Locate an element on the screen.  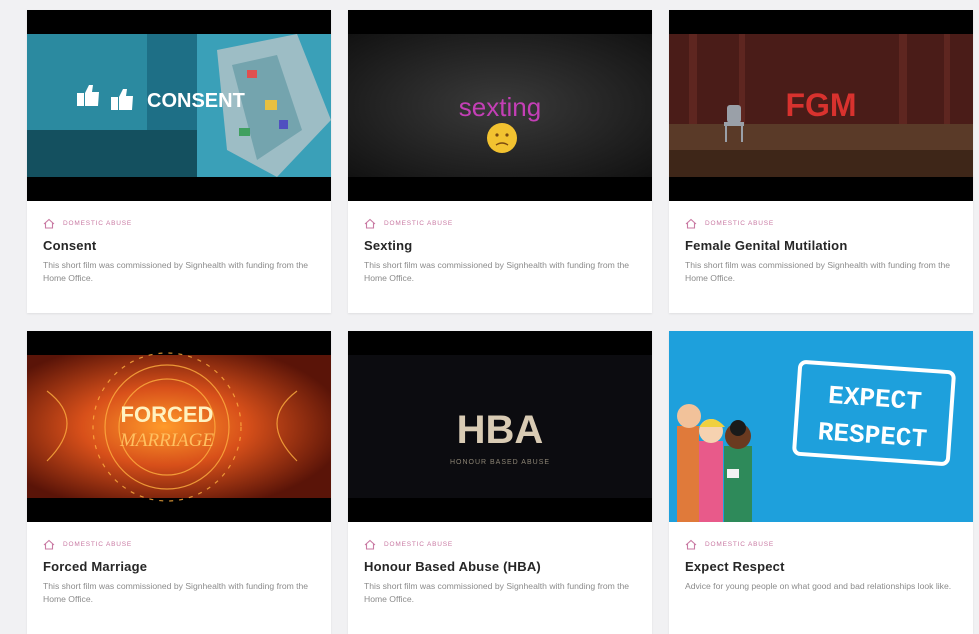
thumb-subtitle-text: HONOUR BASED ABUSE is located at coordinates (500, 462).